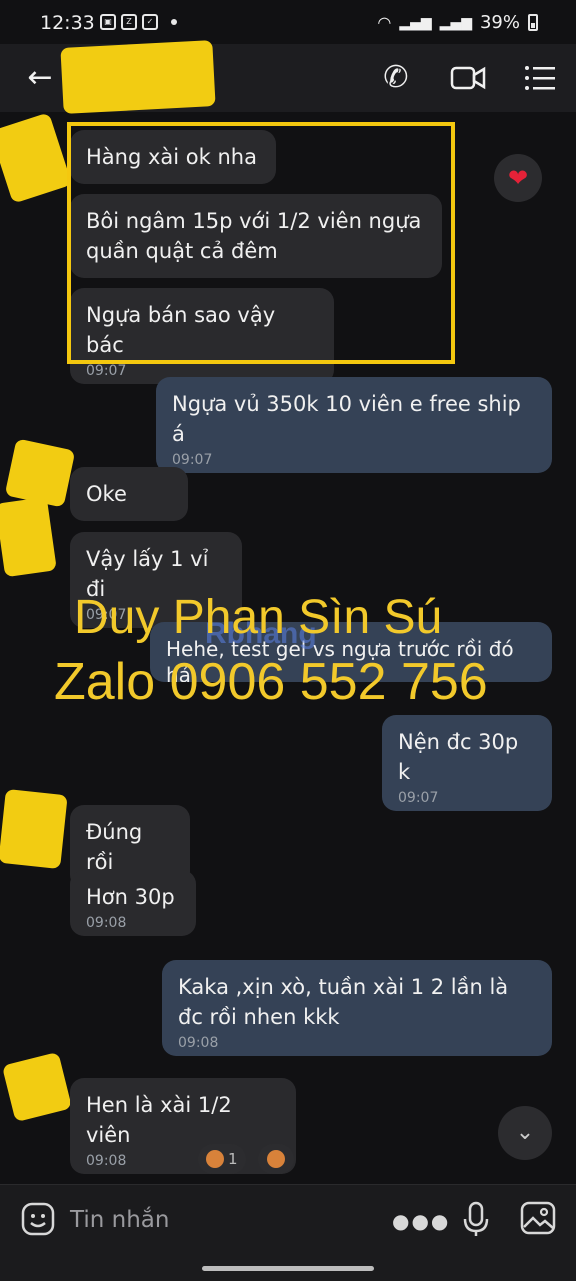  Describe the element at coordinates (258, 617) in the screenshot. I see `watermark-name: Duy Phan Sìn Sú` at that location.